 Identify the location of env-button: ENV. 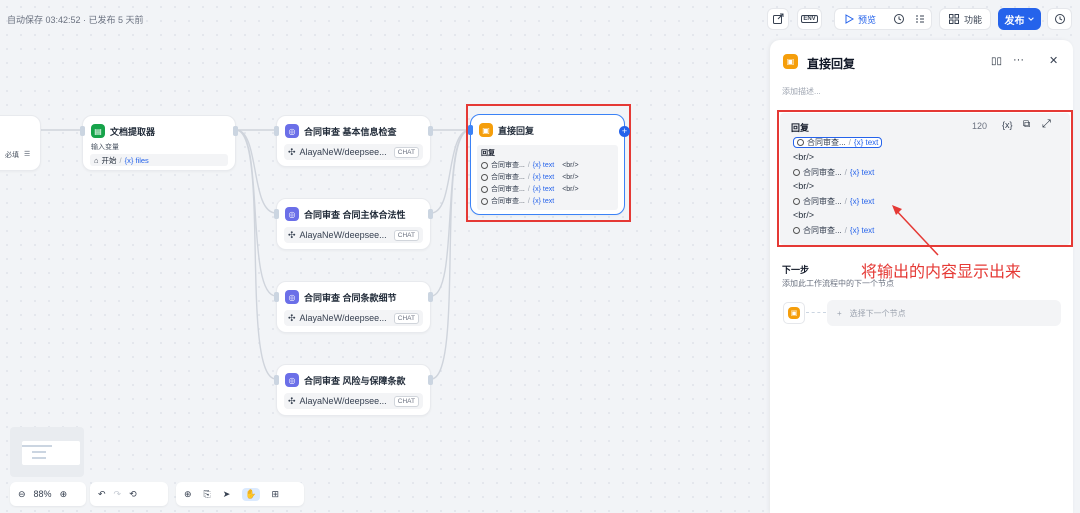
(809, 19).